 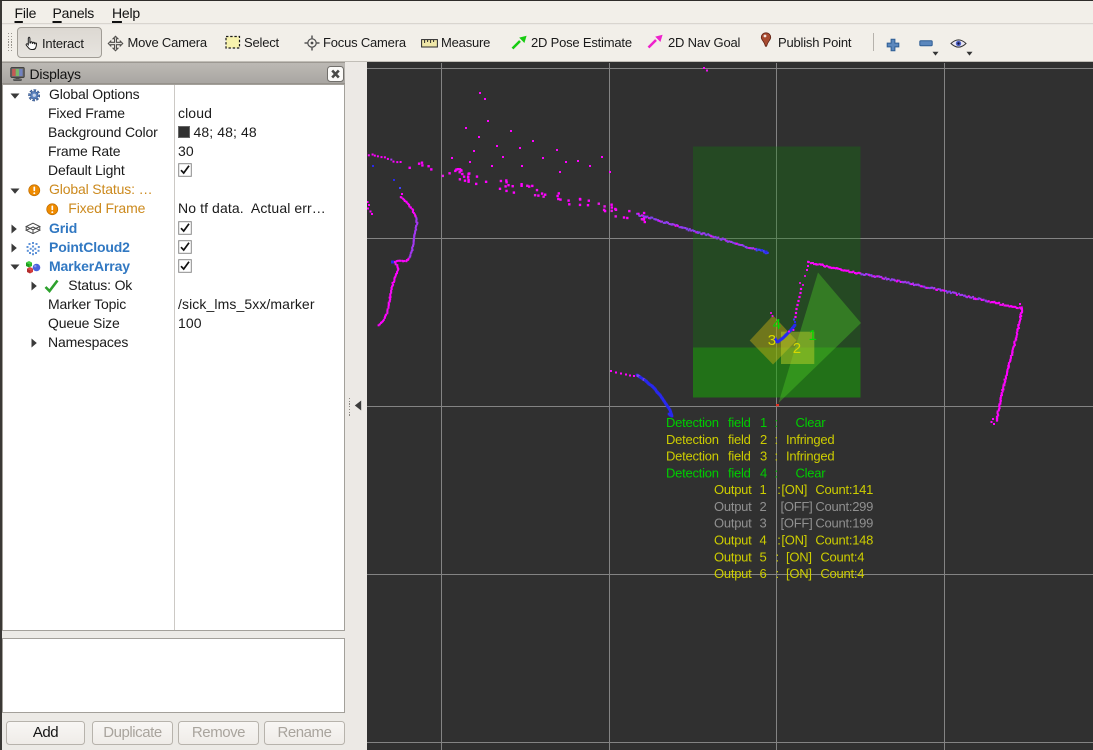 I want to click on svg-text: 4, so click(x=777, y=324).